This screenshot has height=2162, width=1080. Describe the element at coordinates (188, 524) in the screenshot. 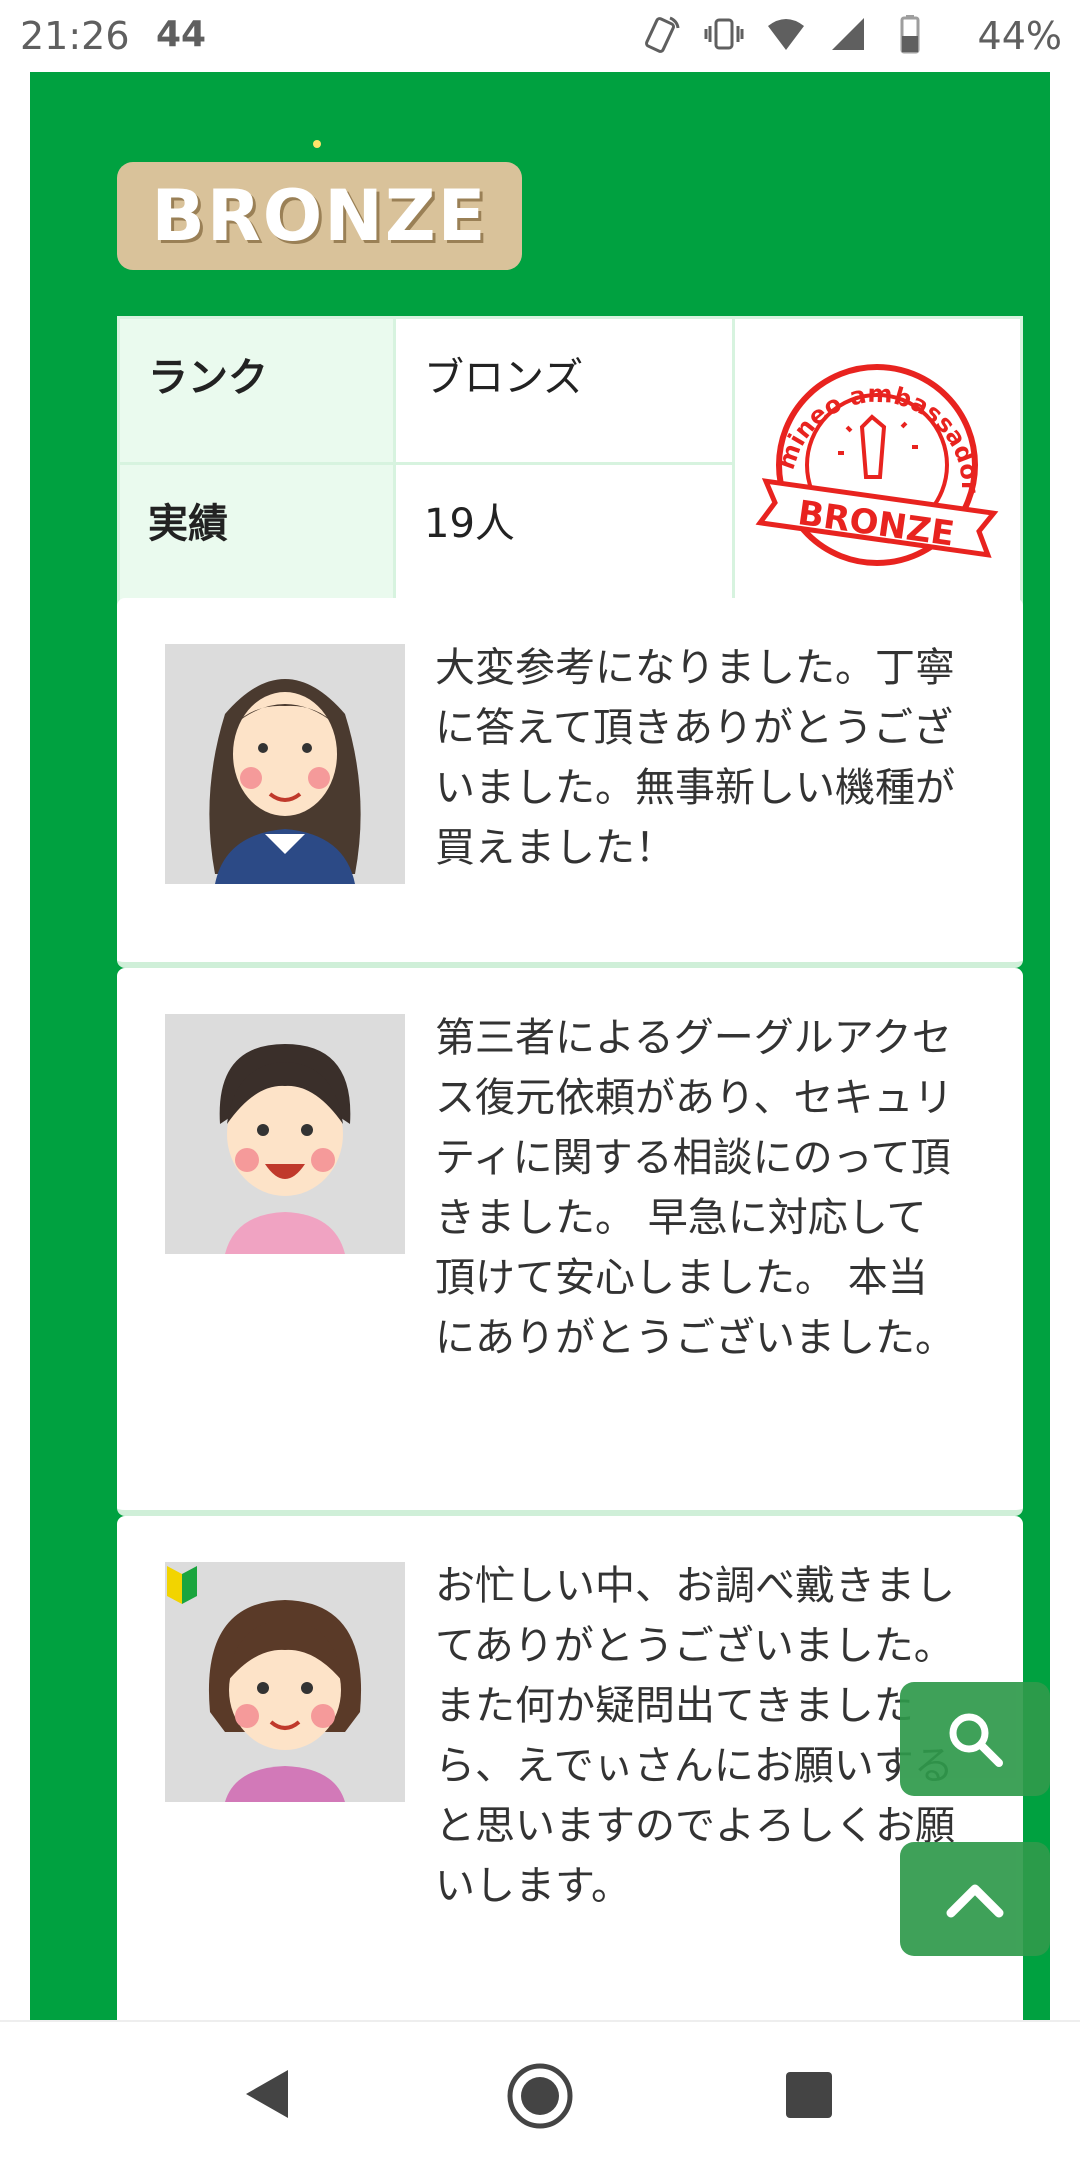

I see `results-header: 実績` at that location.